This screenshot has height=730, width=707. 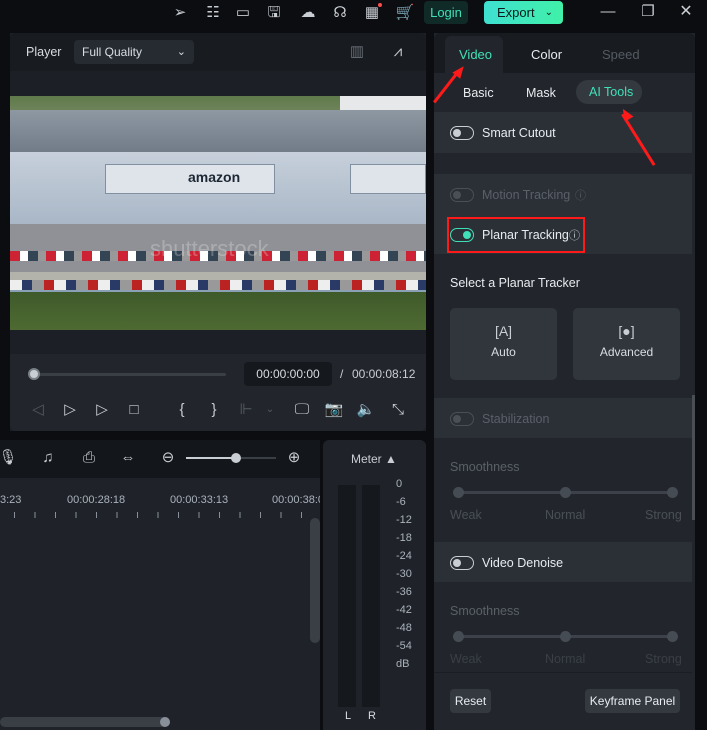 I want to click on current-time: 00:00:00:00, so click(x=288, y=374).